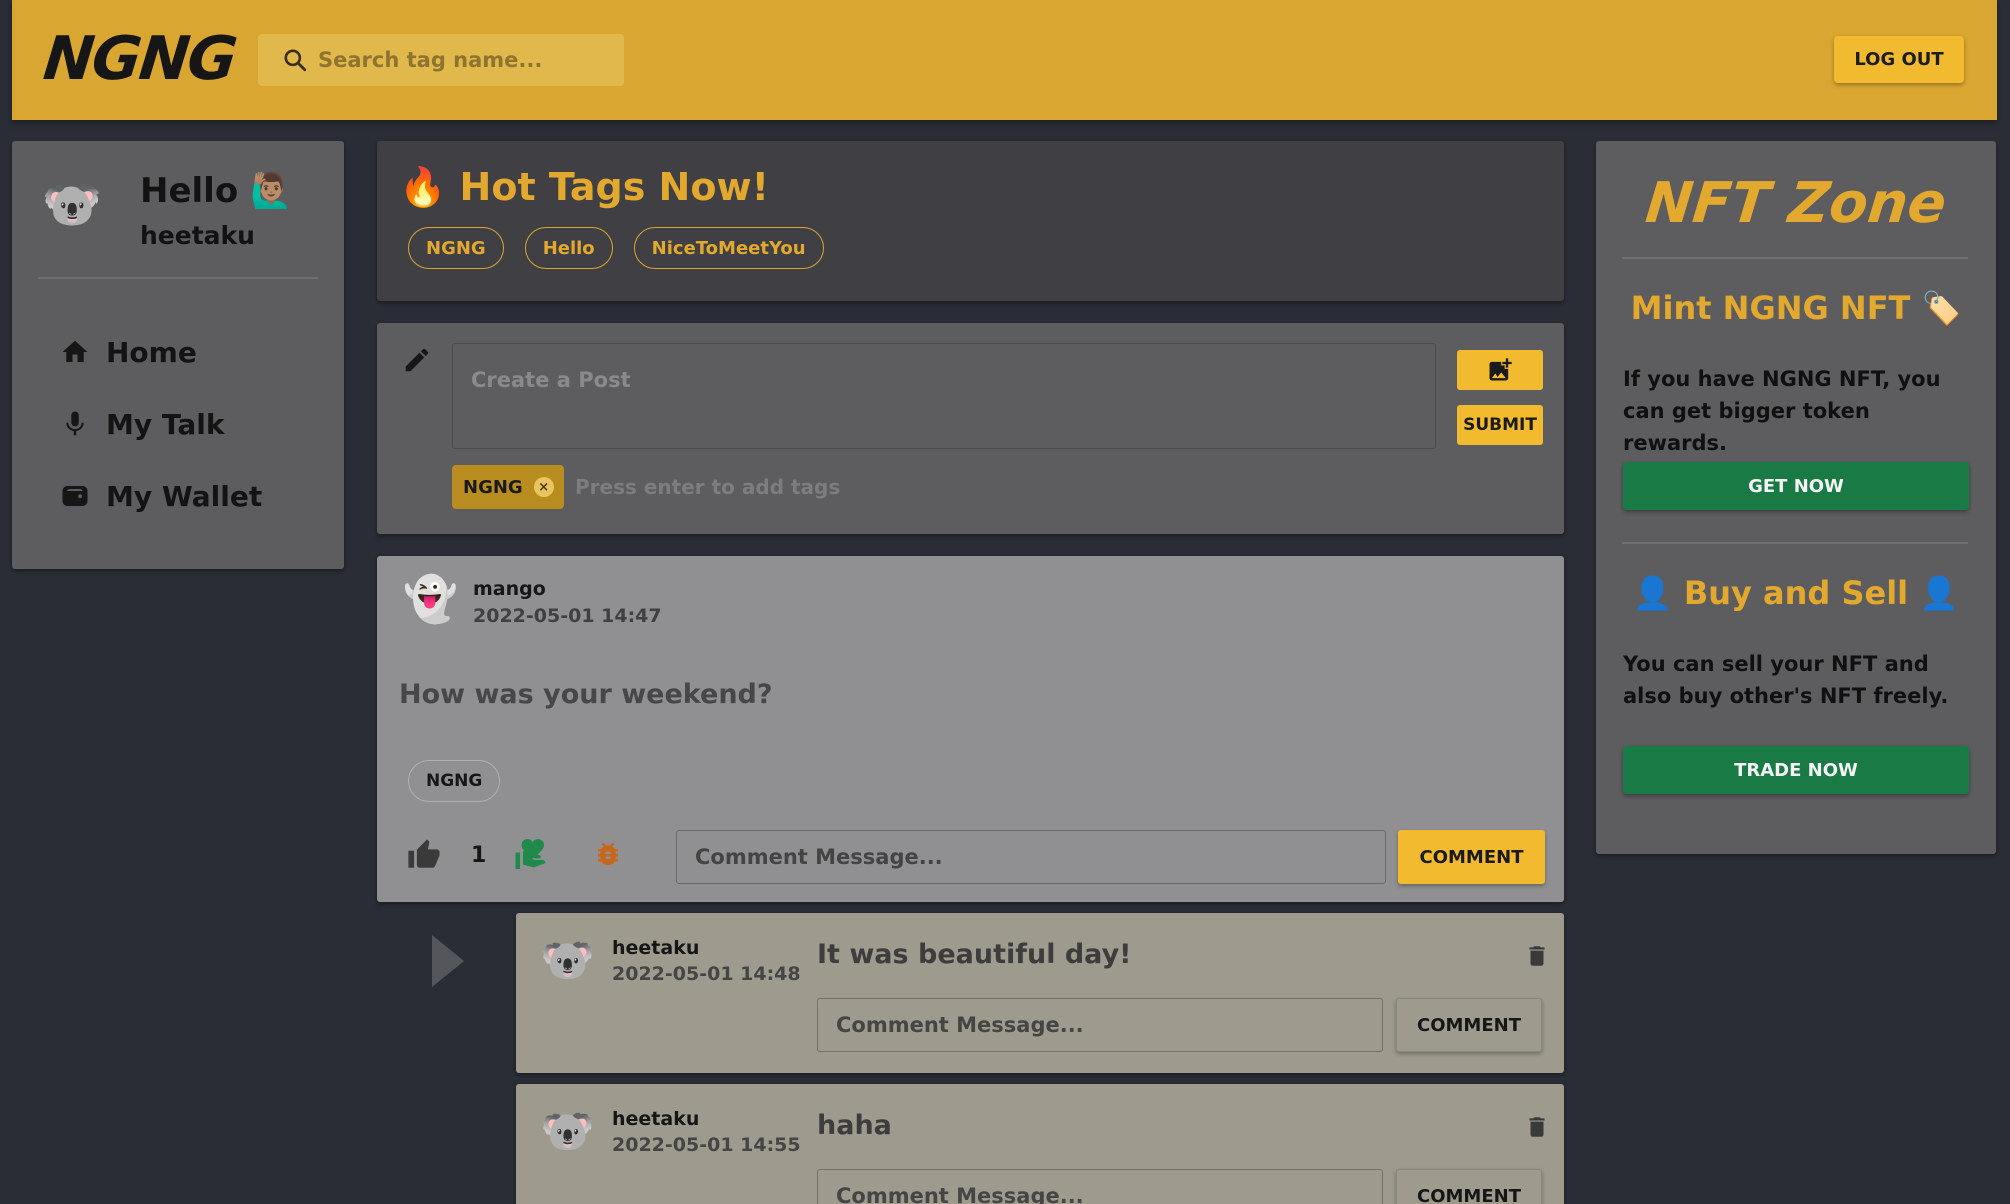  Describe the element at coordinates (532, 854) in the screenshot. I see `donate-heart-icon` at that location.